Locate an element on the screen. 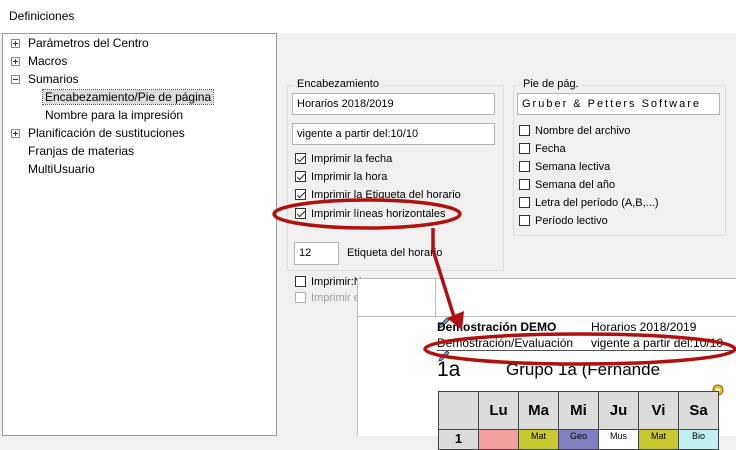  annotation-arrow-line is located at coordinates (444, 274).